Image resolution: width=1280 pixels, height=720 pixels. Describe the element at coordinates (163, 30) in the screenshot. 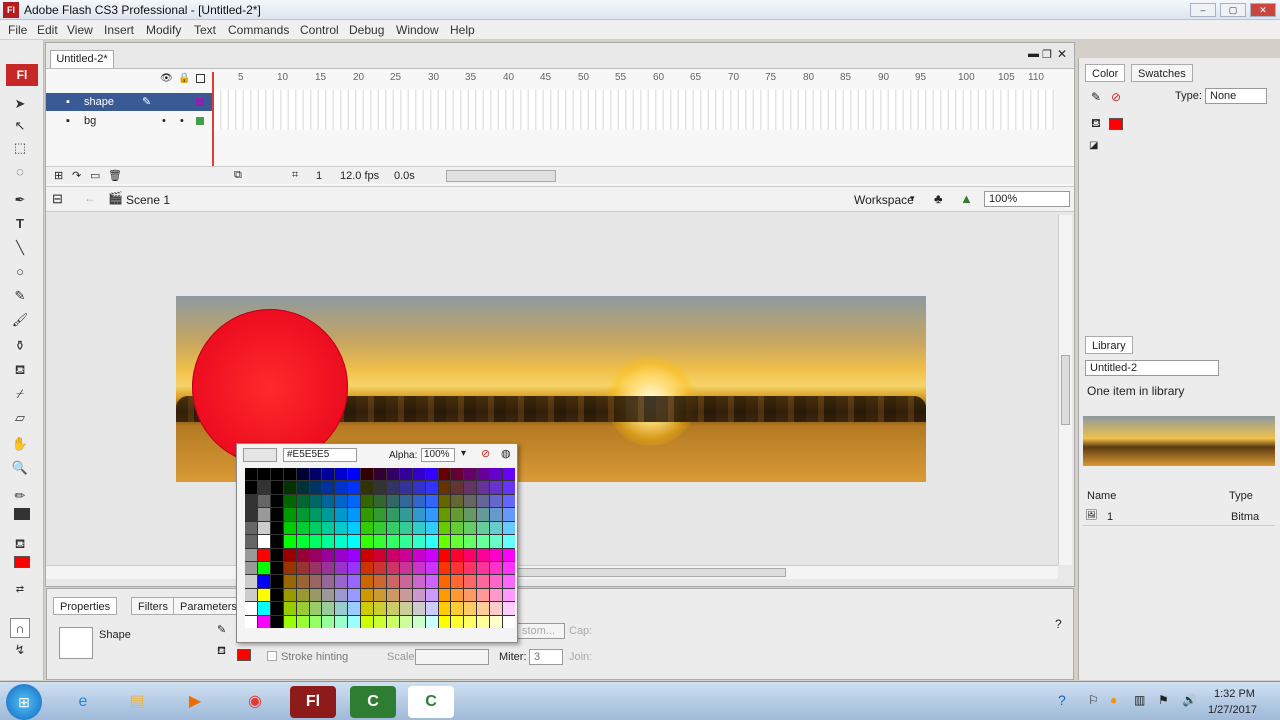

I see `menu-modify: Modify` at that location.